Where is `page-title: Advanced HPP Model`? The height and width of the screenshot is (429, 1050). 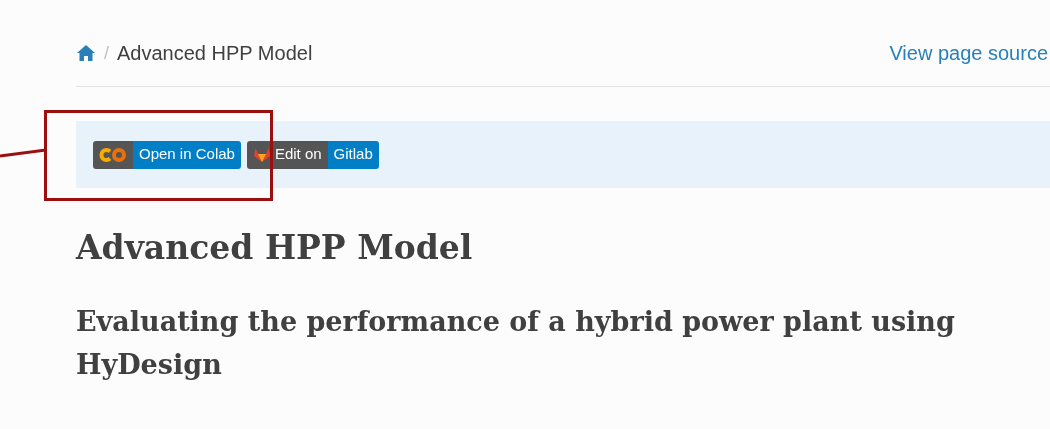 page-title: Advanced HPP Model is located at coordinates (275, 248).